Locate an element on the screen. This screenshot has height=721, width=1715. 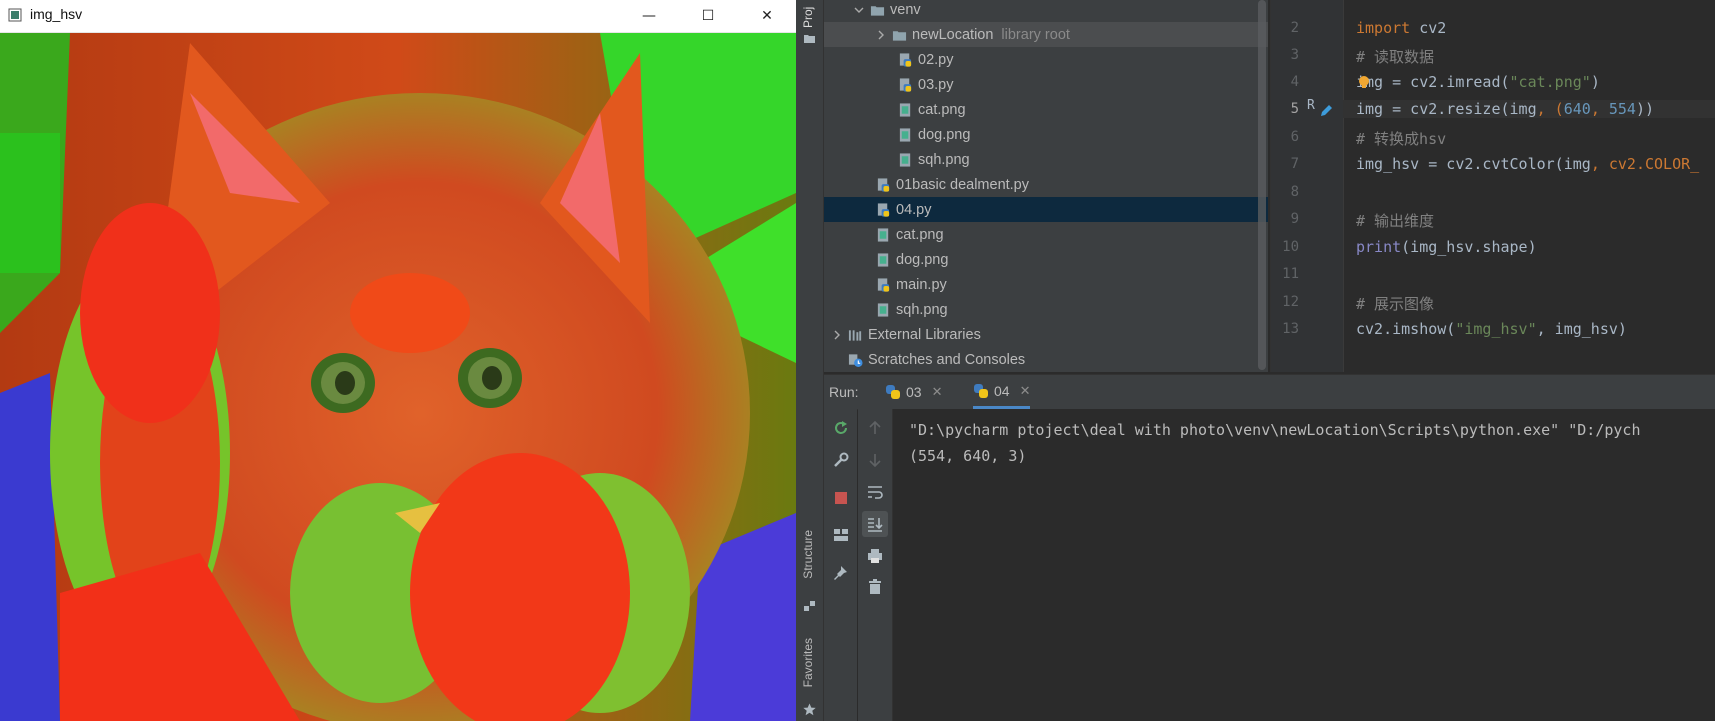
line-number: 4 is located at coordinates (1294, 82).